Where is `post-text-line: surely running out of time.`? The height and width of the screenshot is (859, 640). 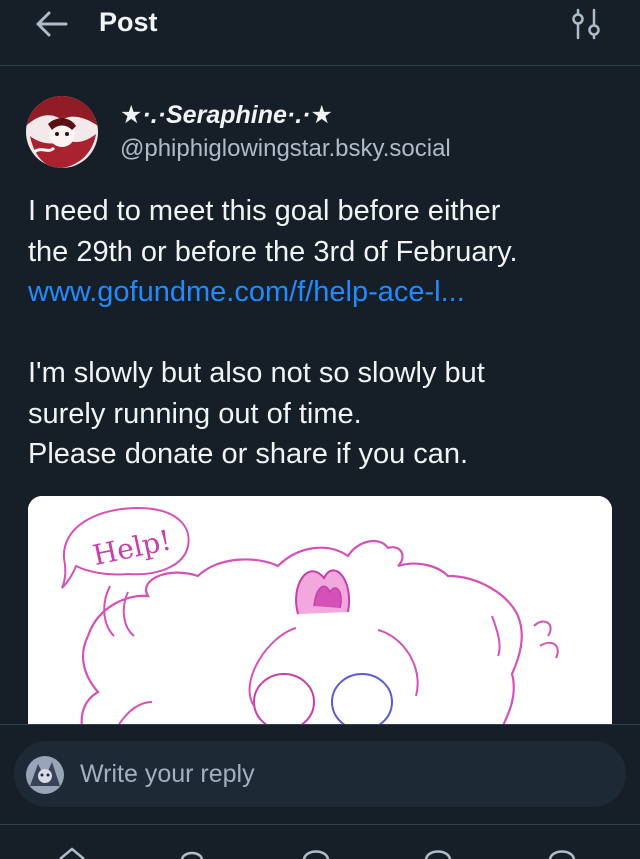
post-text-line: surely running out of time. is located at coordinates (195, 413).